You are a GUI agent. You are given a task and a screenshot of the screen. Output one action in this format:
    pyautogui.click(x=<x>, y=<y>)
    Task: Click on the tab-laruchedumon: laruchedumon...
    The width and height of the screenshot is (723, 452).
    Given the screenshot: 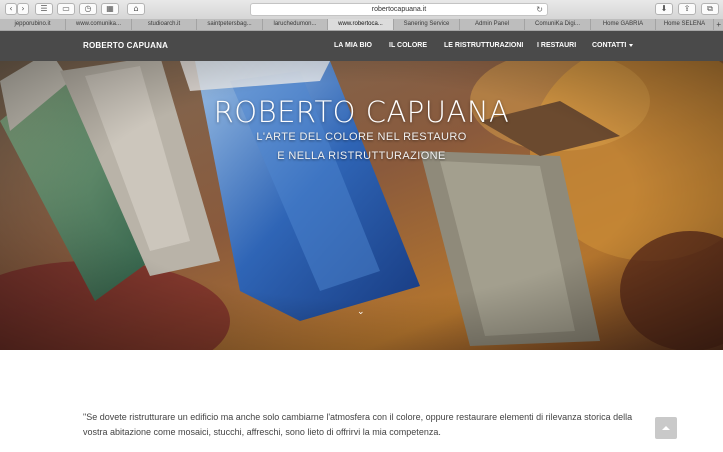 What is the action you would take?
    pyautogui.click(x=295, y=24)
    